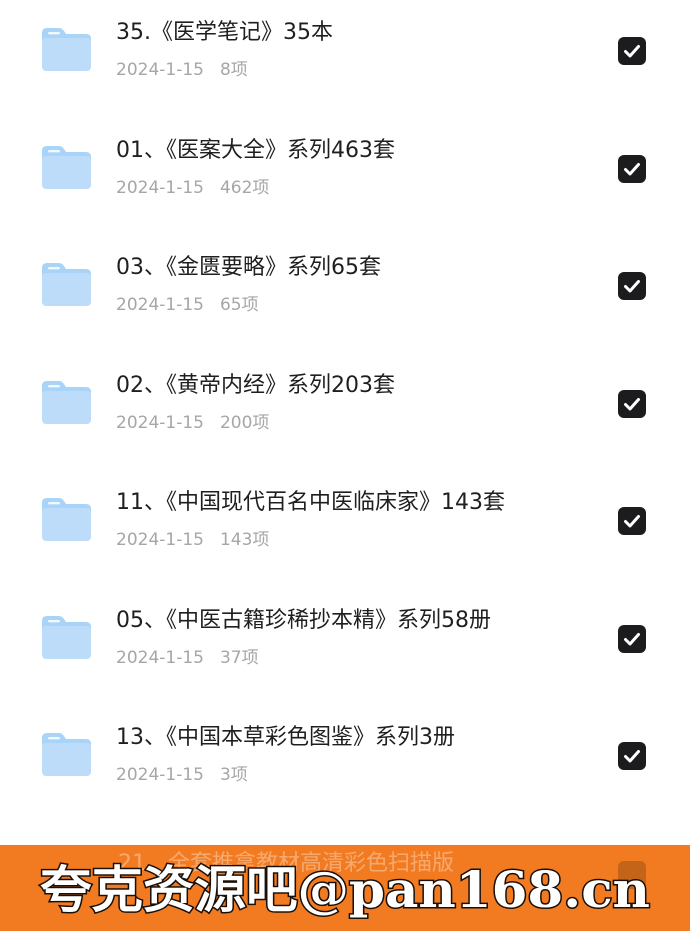 The width and height of the screenshot is (690, 931). What do you see at coordinates (345, 529) in the screenshot?
I see `file-list-item: 11、《中国现代百名中医临床家》143套 2024-1-15 143项` at bounding box center [345, 529].